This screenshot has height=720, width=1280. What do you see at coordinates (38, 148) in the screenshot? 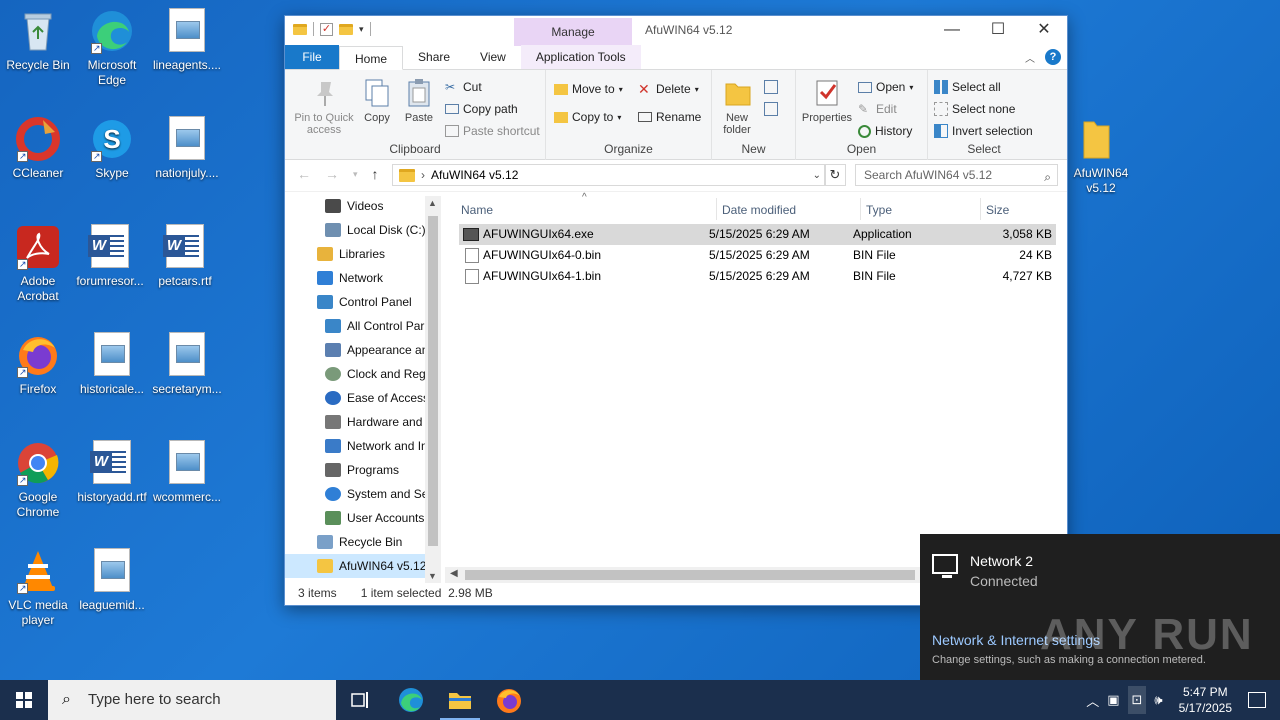
I see `desktop-icon-ccleaner: CCleaner` at bounding box center [38, 148].